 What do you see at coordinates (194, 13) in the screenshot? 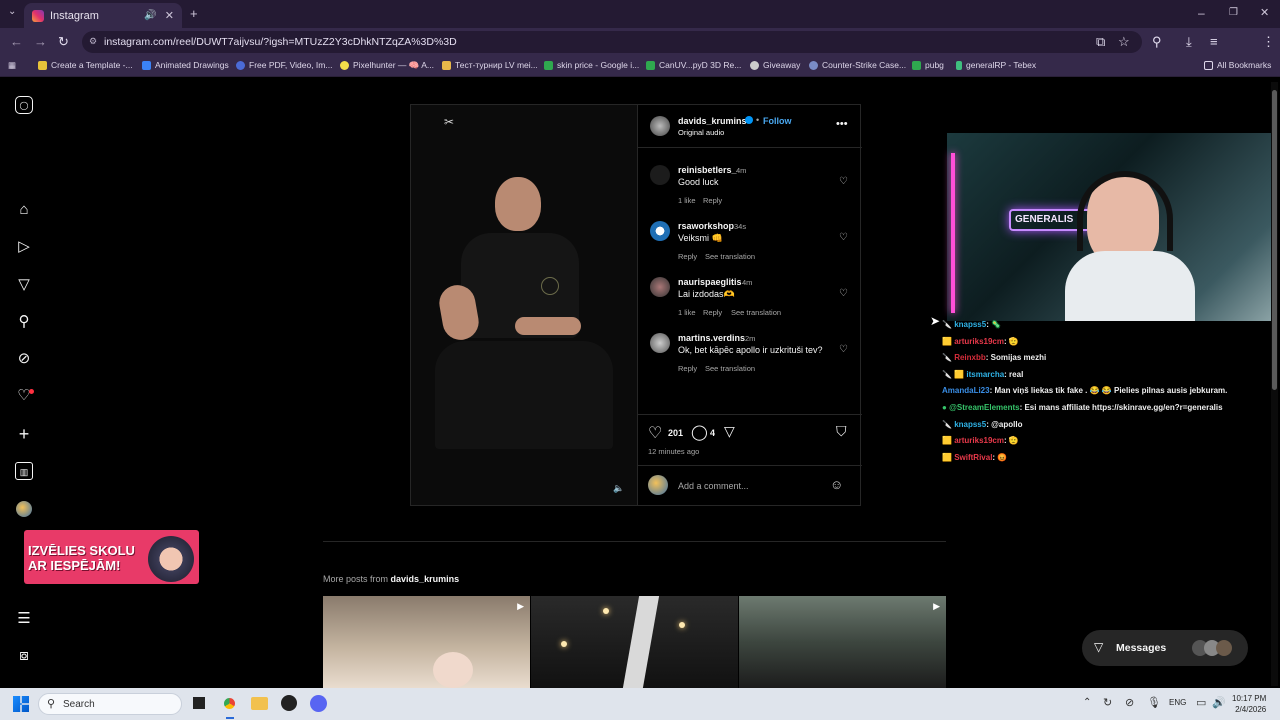
I see `new-tab-icon: +` at bounding box center [194, 13].